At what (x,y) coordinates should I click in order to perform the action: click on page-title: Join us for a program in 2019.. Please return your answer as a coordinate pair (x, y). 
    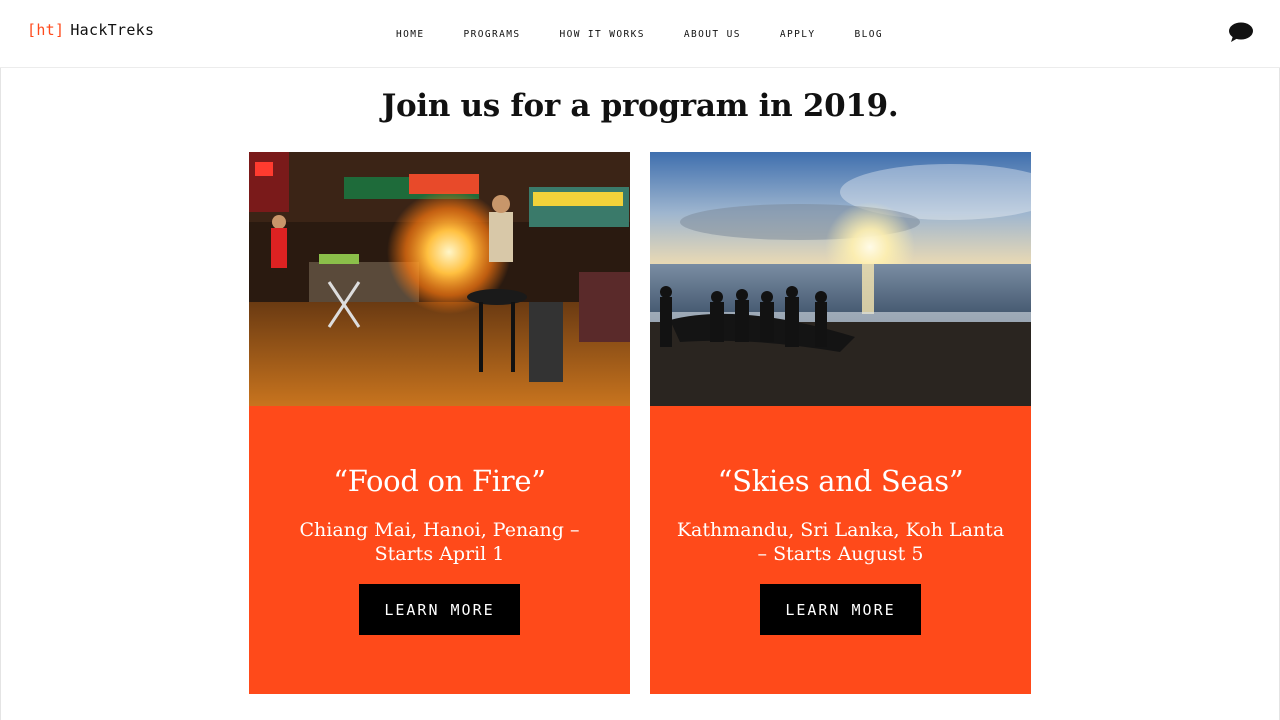
    Looking at the image, I should click on (640, 106).